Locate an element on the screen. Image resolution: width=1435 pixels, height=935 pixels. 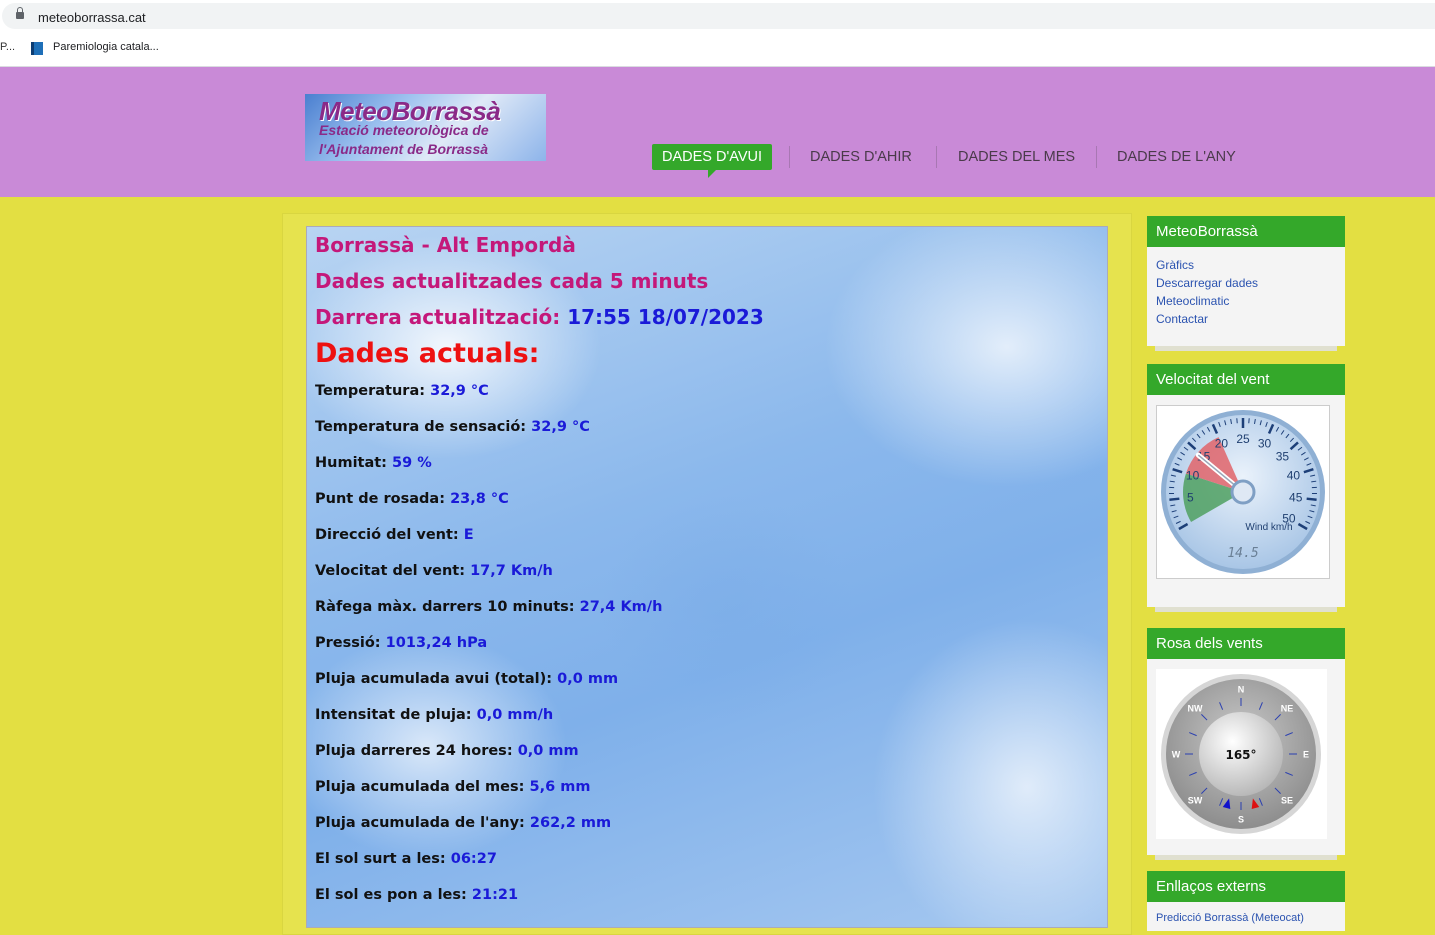
data-row: Ràfega màx. darrers 10 minuts: 27,4 Km/h is located at coordinates (488, 607).